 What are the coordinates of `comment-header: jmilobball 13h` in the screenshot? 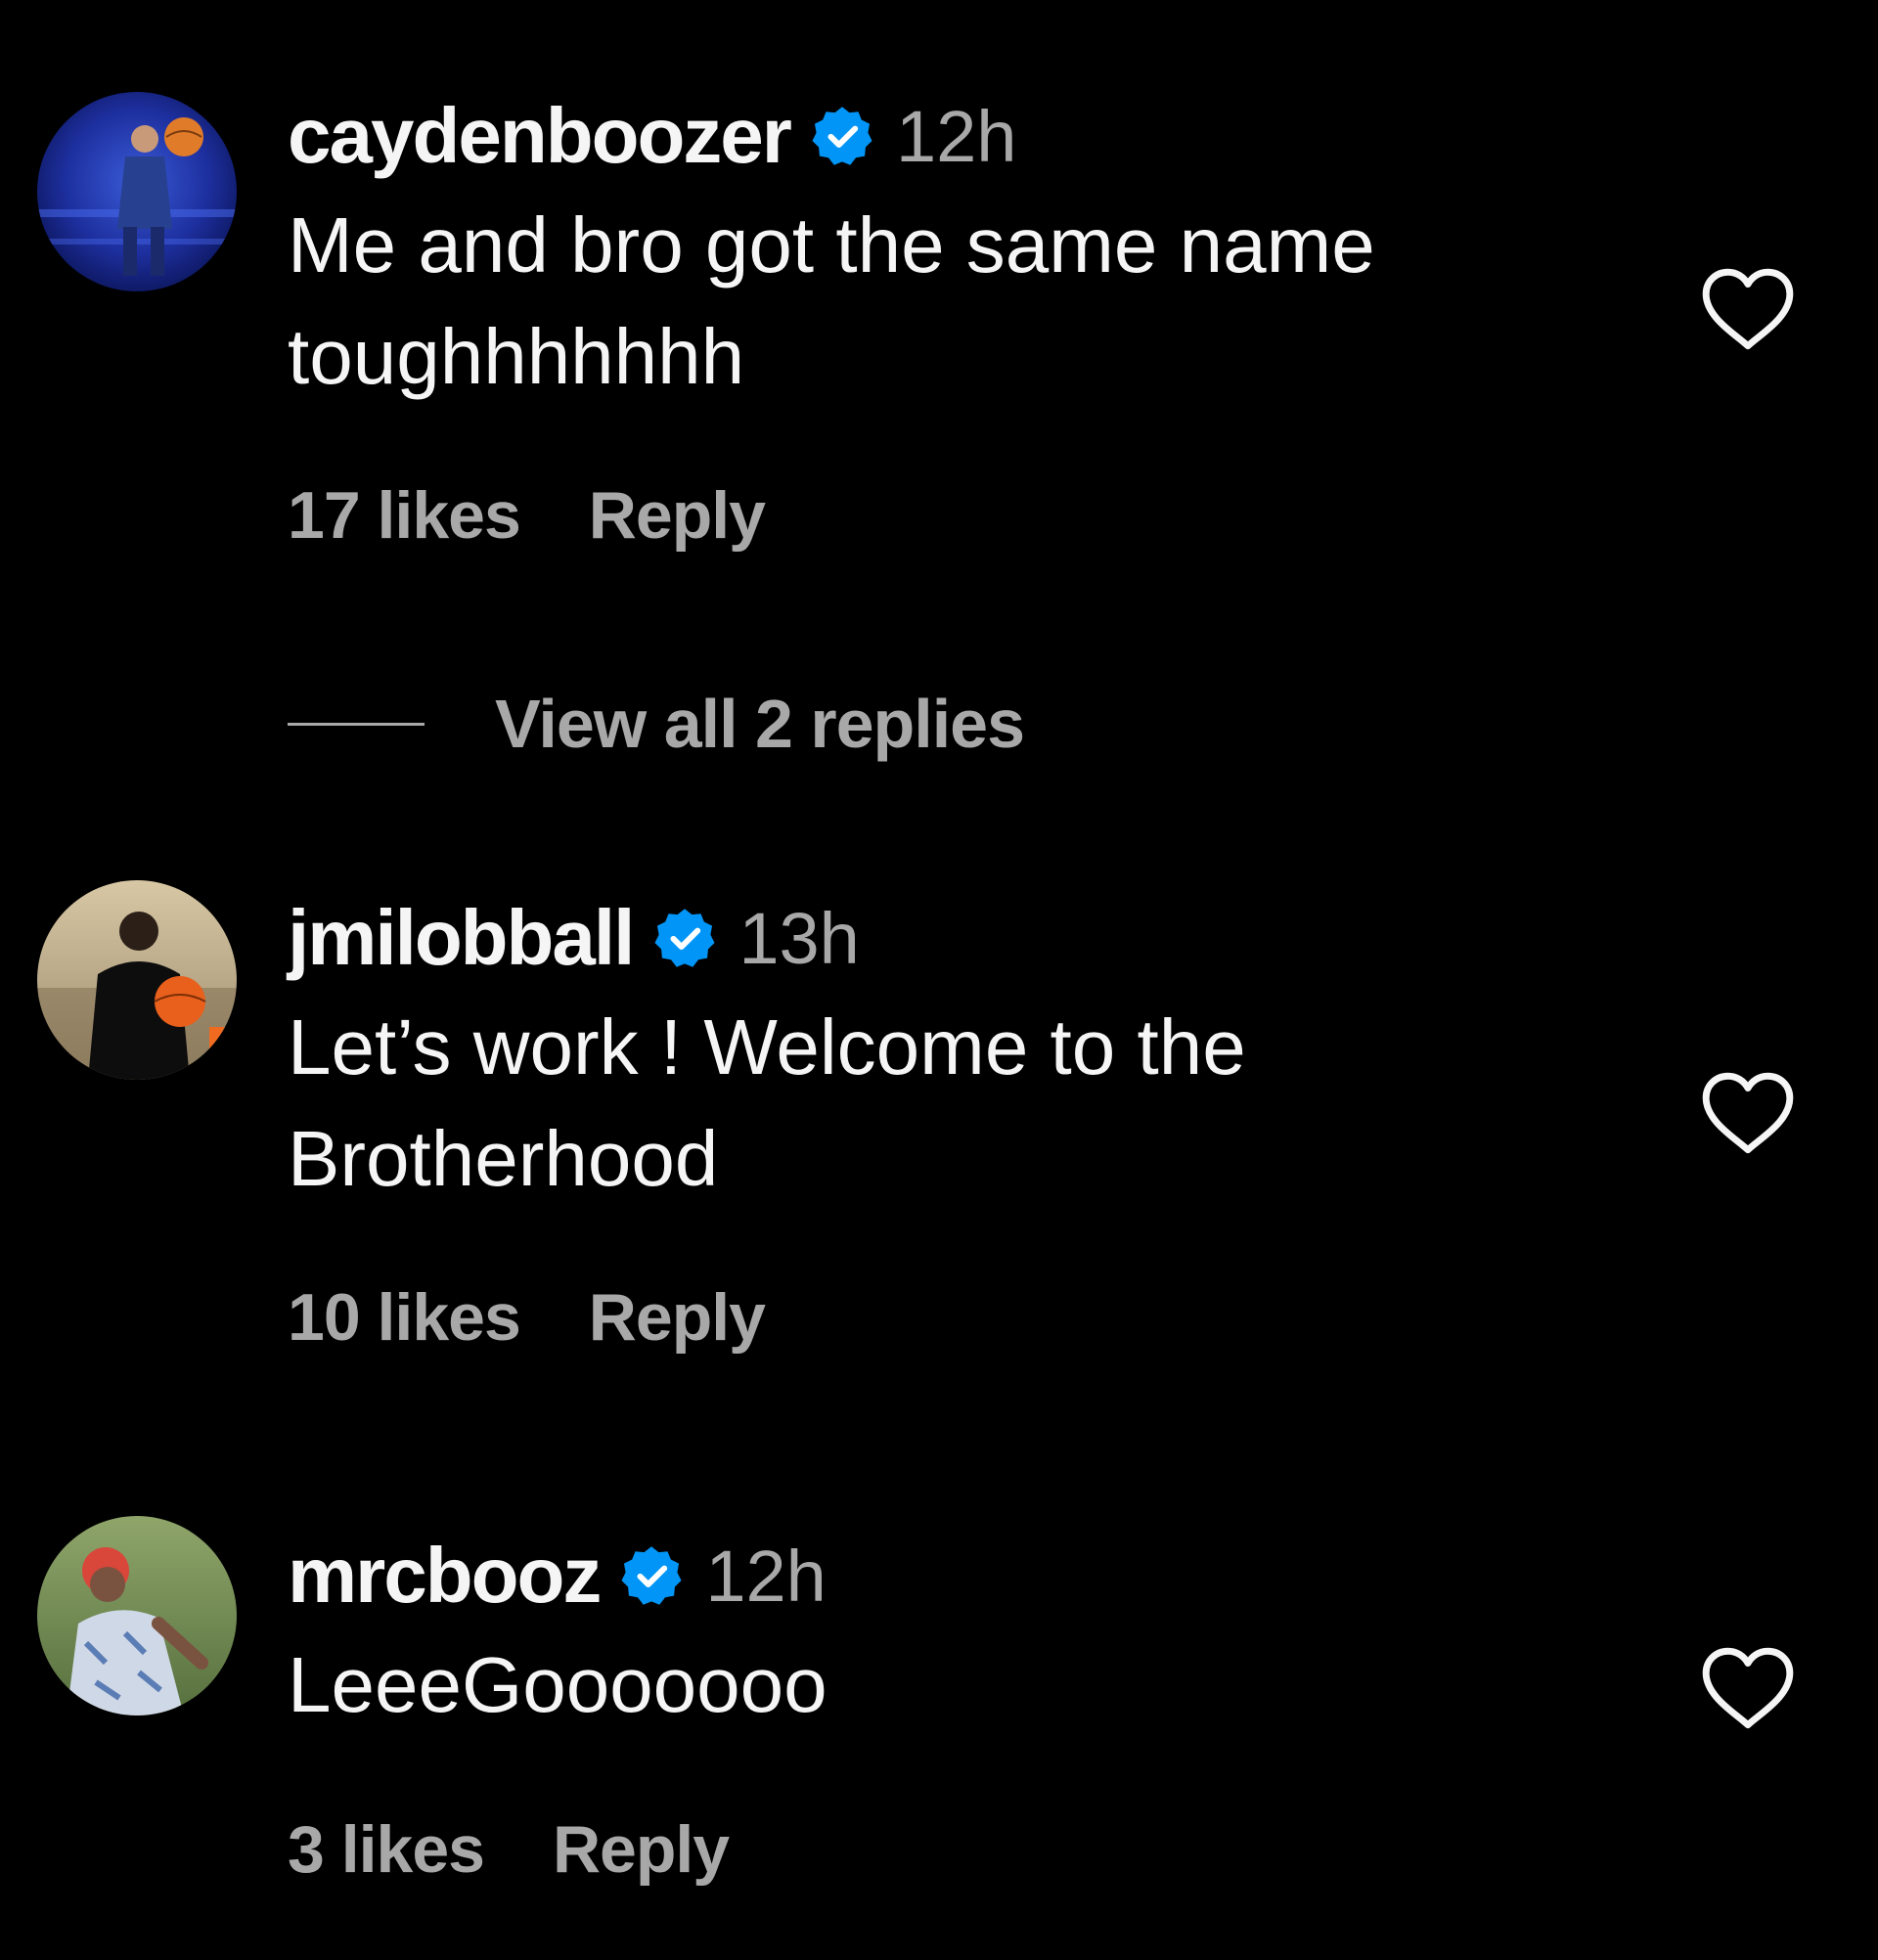 It's located at (574, 938).